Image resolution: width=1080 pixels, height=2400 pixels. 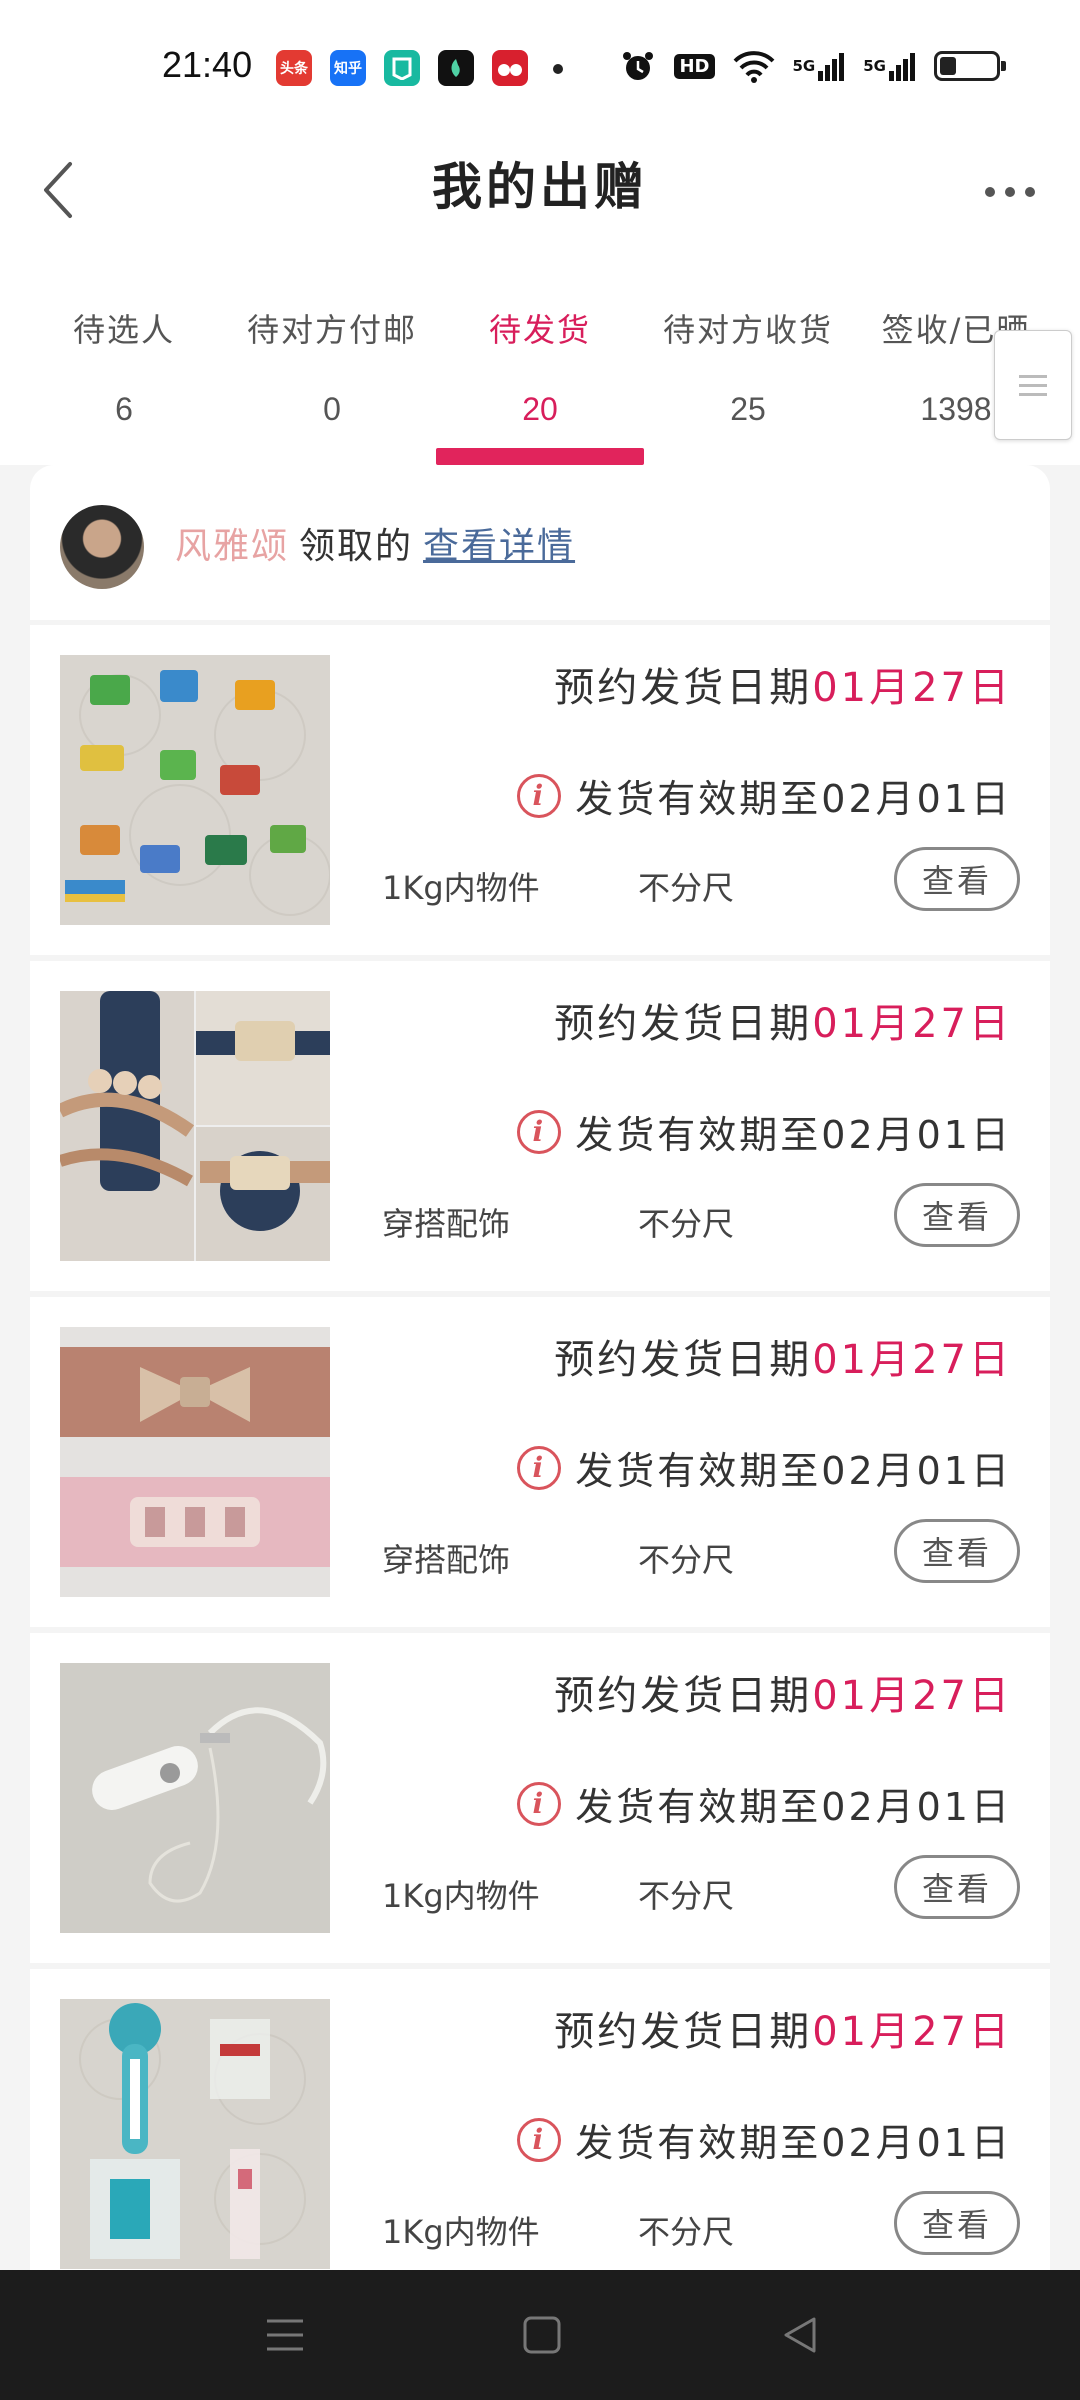 I want to click on status-tabs: 待选人 6 待对方付邮 0 待发货 20 待对方收货 25 签收/已晒 1398, so click(x=540, y=365).